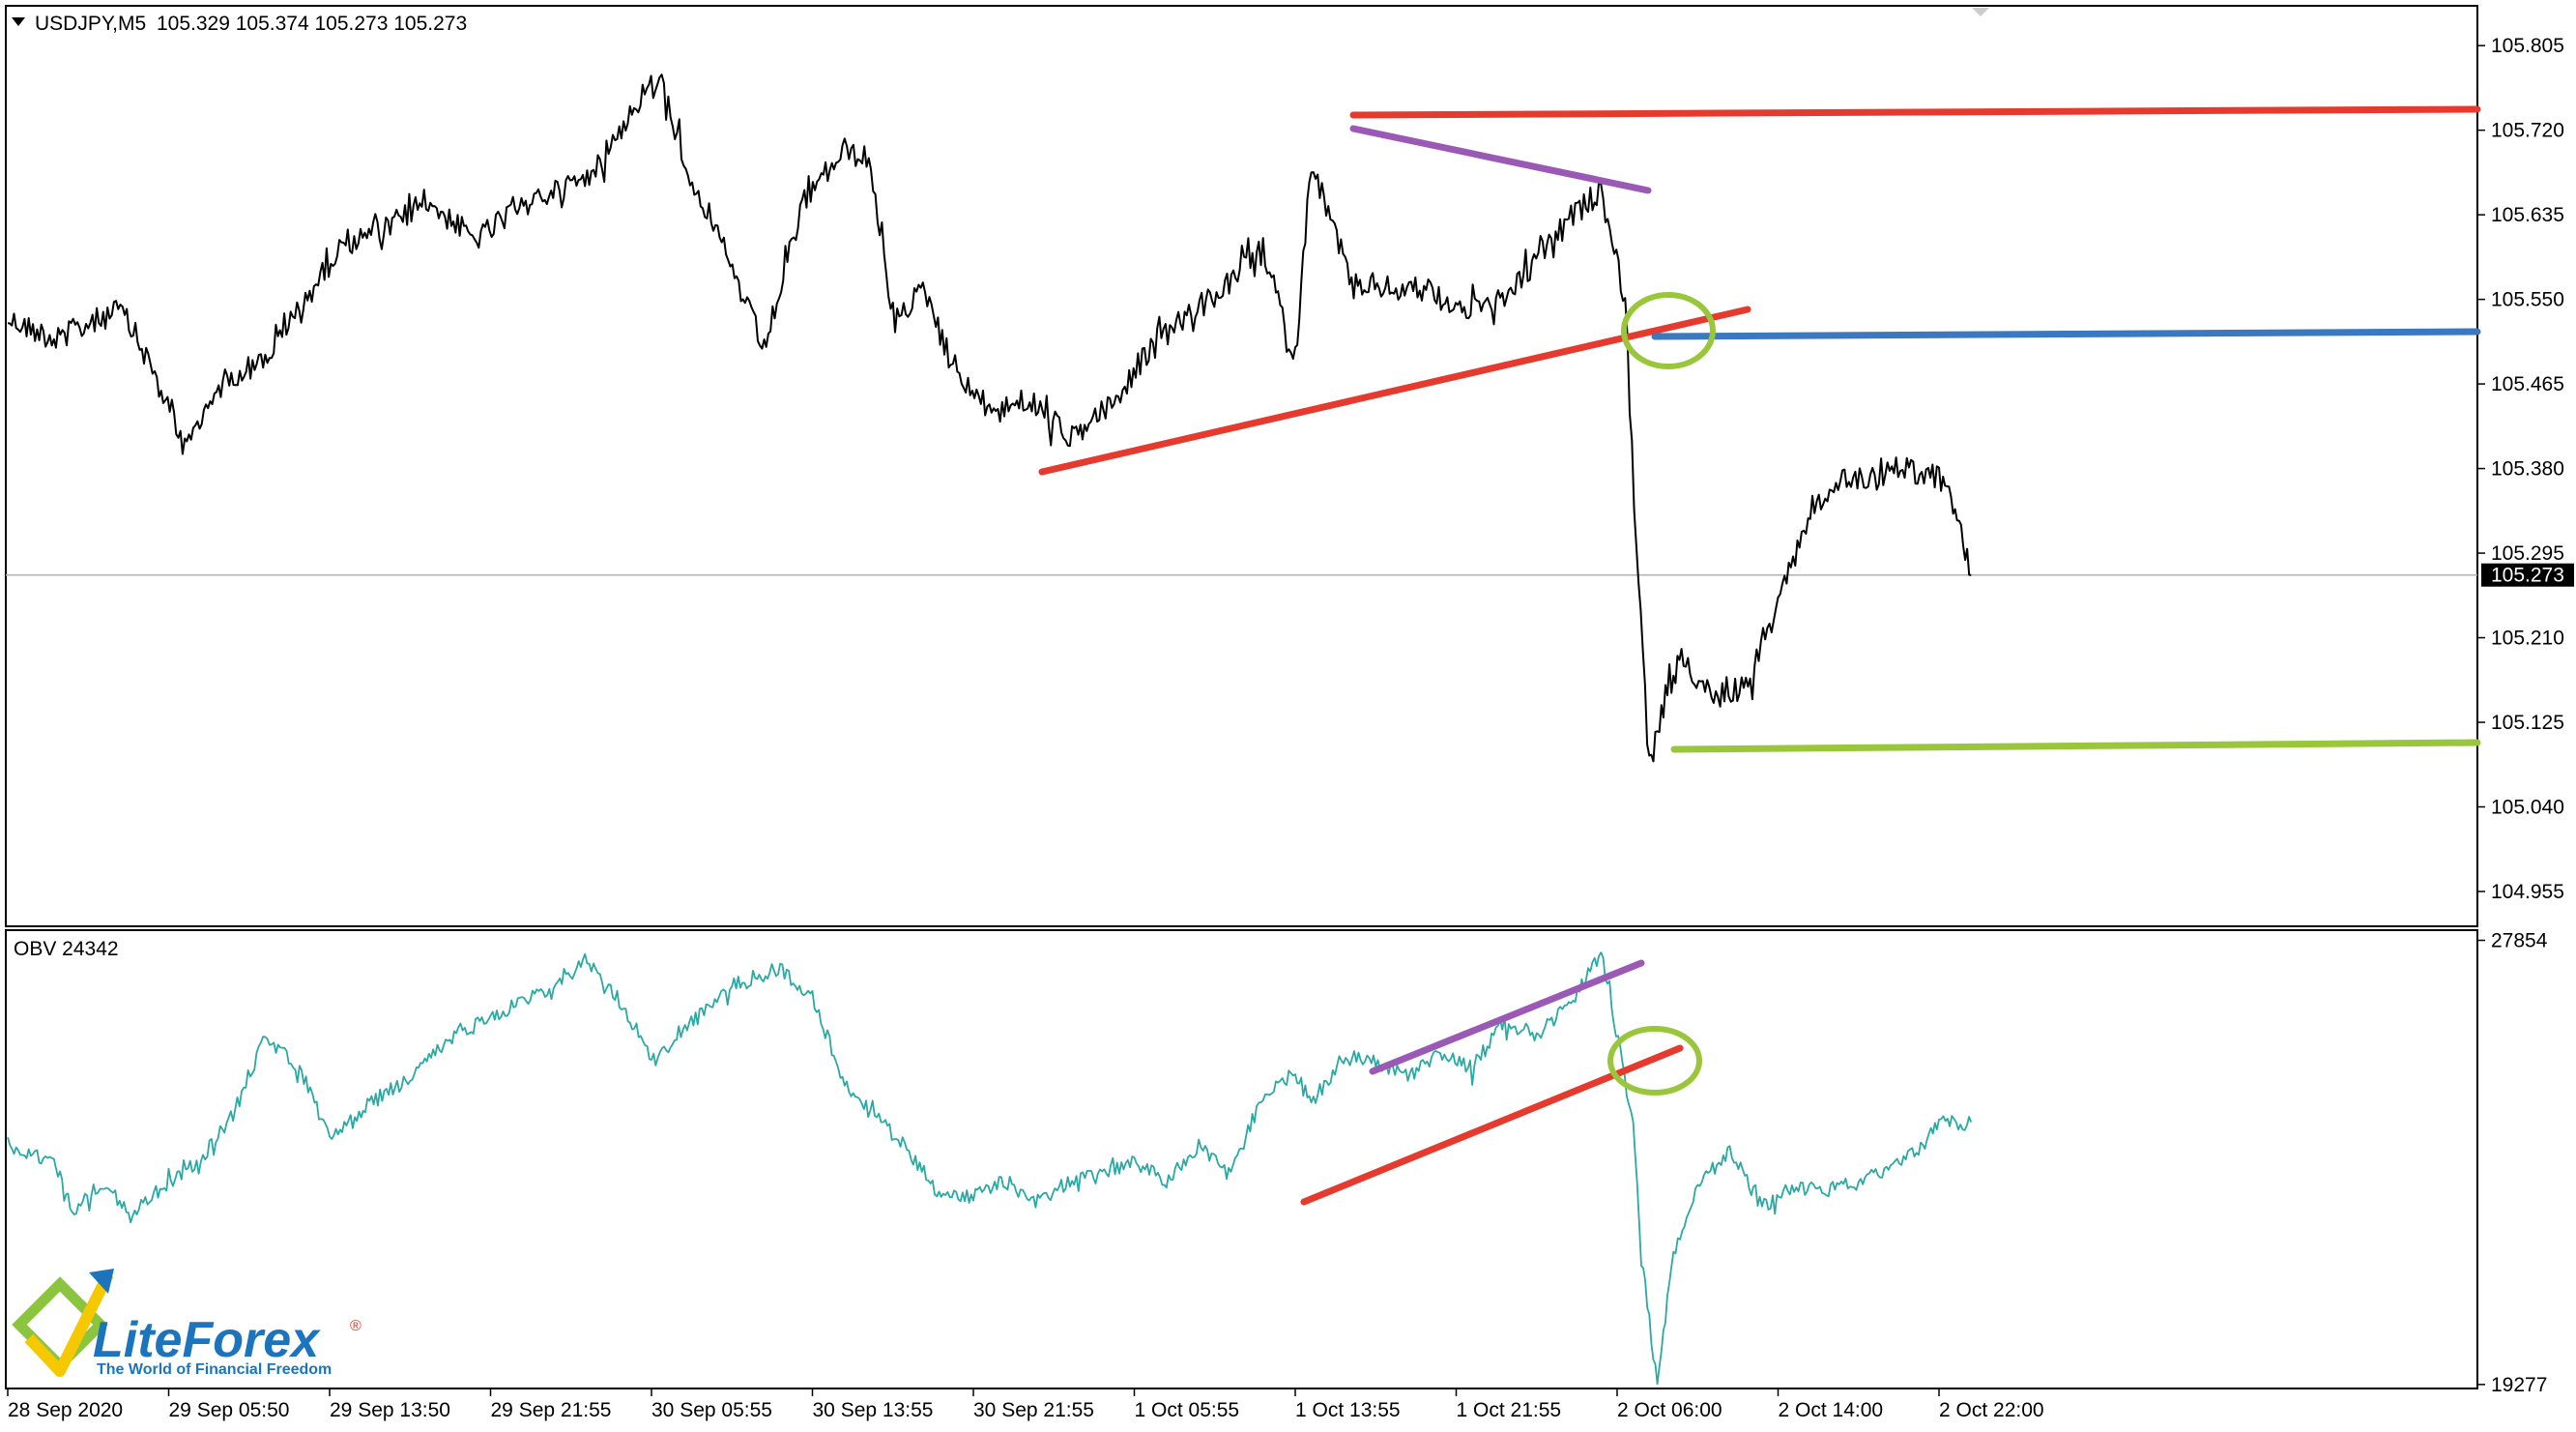 The height and width of the screenshot is (1432, 2576). I want to click on price-tick-label: 105.635, so click(2527, 215).